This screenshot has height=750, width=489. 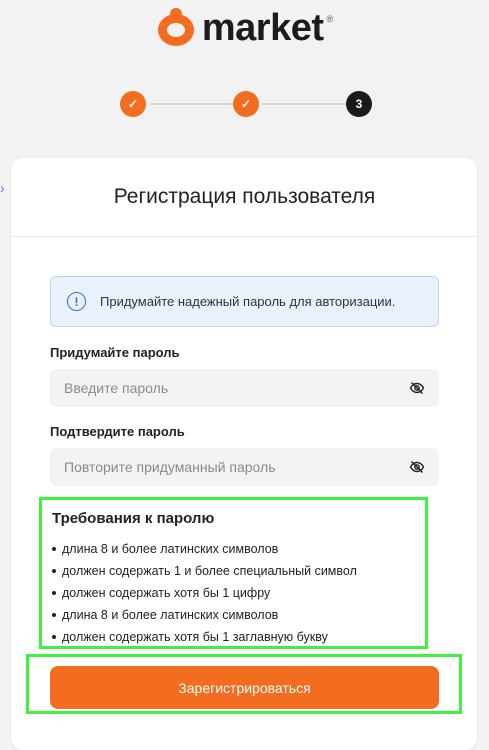 I want to click on password-input, so click(x=236, y=388).